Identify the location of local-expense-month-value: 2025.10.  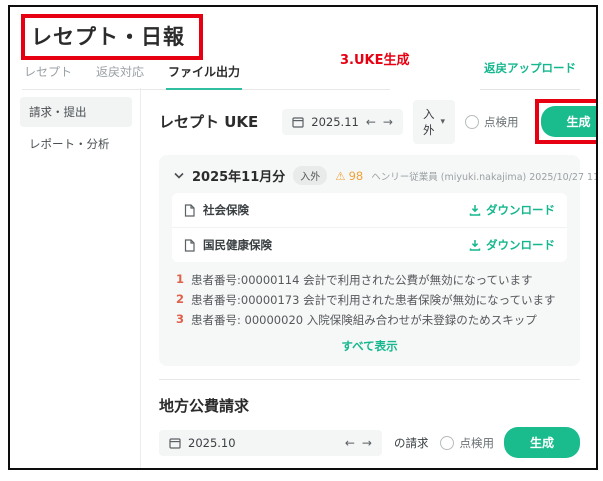
(212, 442).